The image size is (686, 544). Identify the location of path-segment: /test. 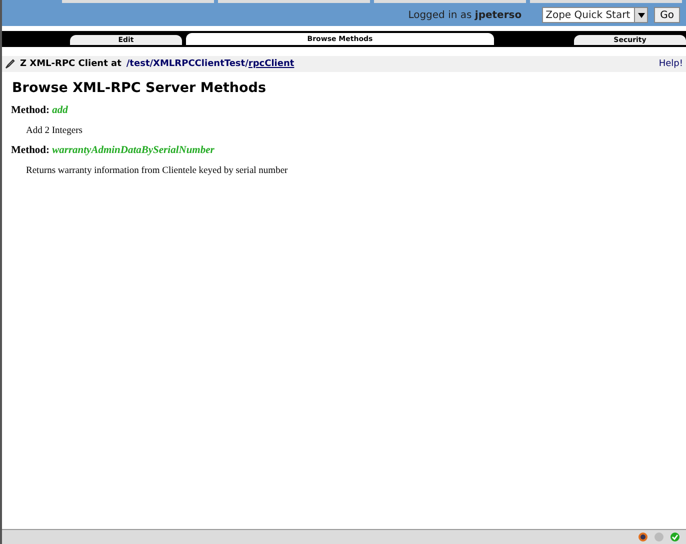
(138, 64).